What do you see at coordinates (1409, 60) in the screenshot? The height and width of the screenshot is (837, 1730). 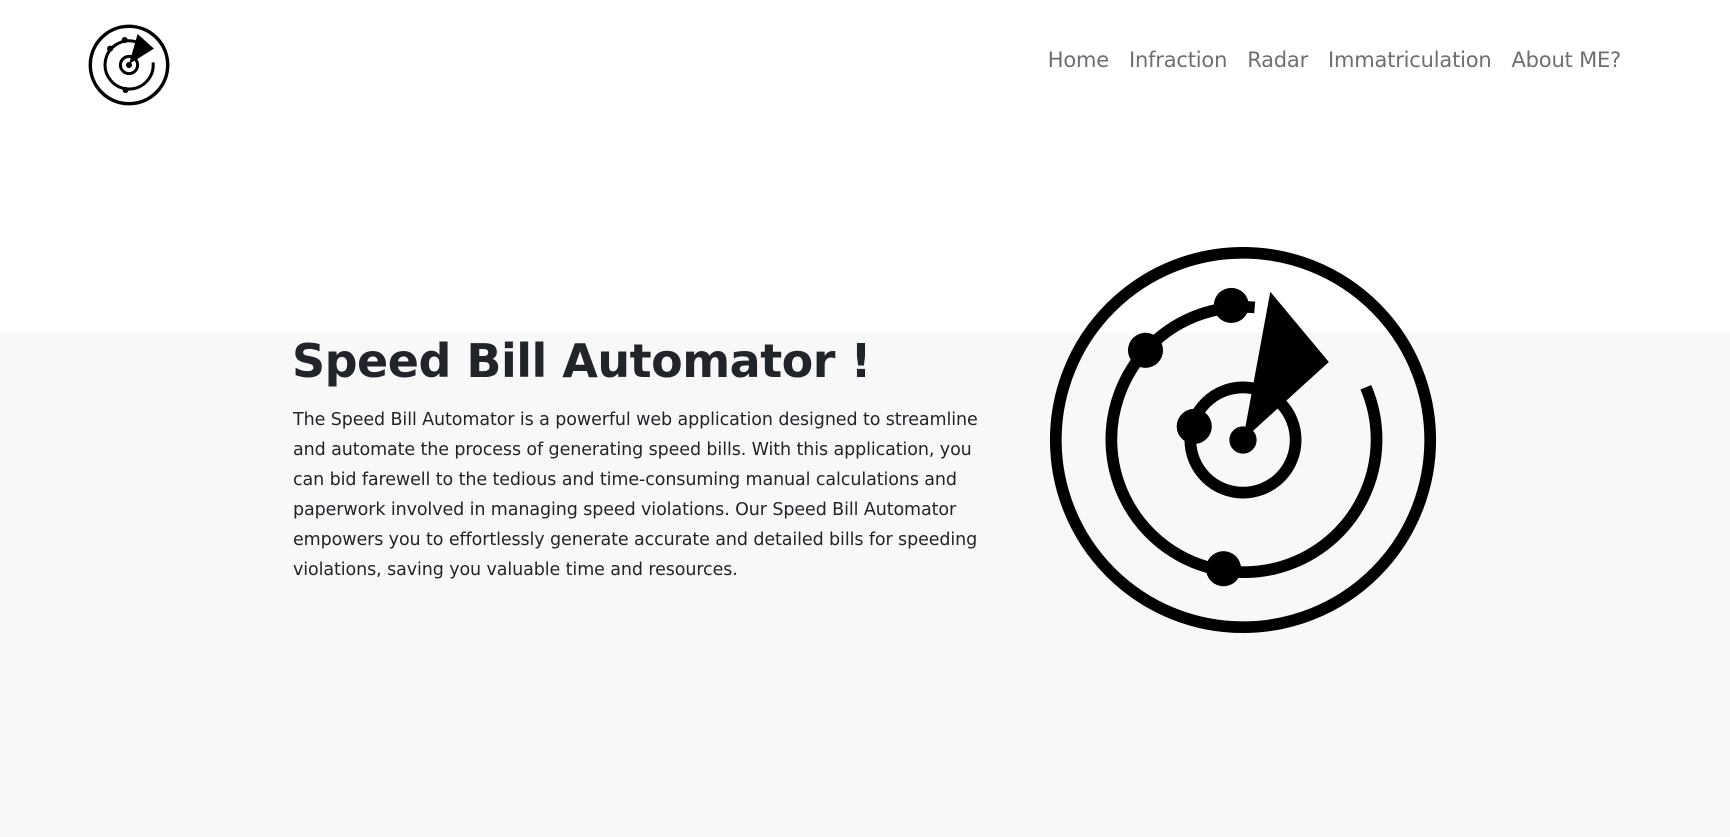 I see `nav-link-immatriculation: Immatriculation` at bounding box center [1409, 60].